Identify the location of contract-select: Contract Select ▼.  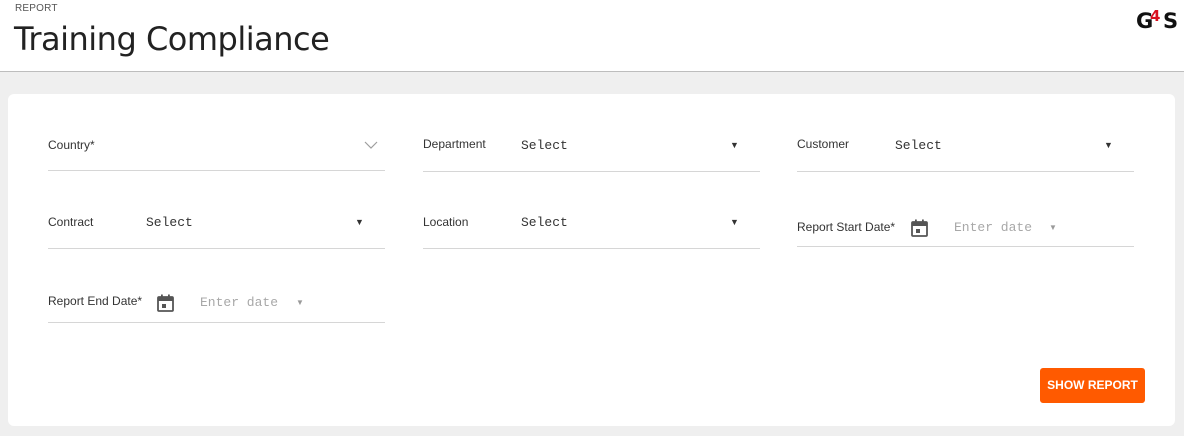
(216, 225).